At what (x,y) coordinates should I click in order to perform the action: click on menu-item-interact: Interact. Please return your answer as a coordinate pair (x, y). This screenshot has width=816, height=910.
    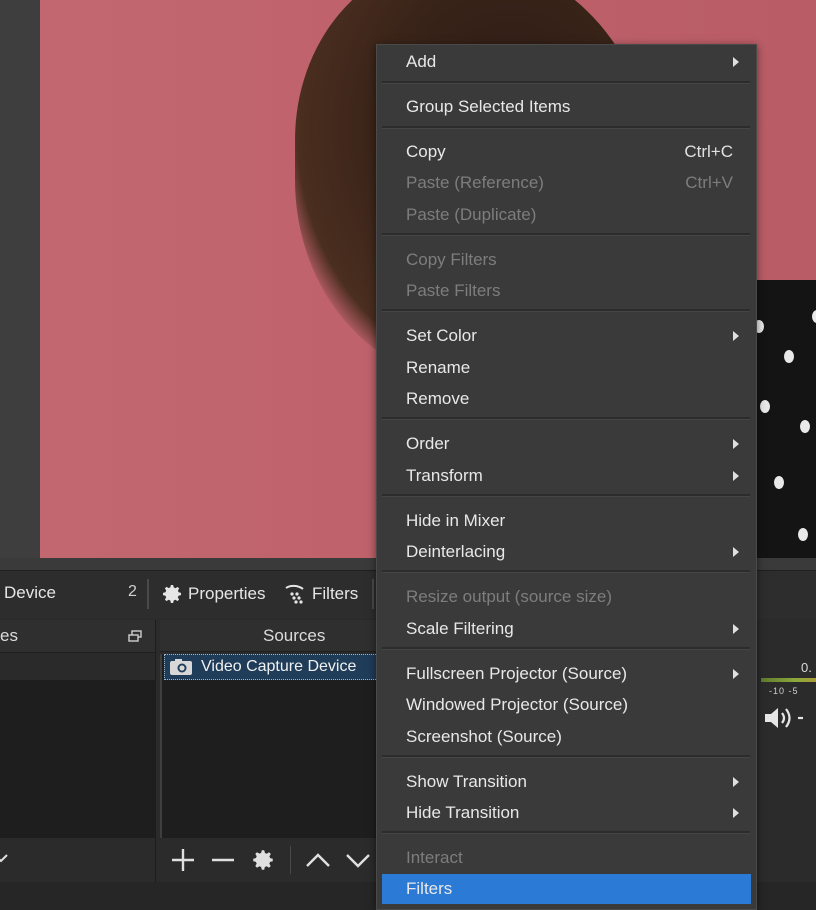
    Looking at the image, I should click on (566, 858).